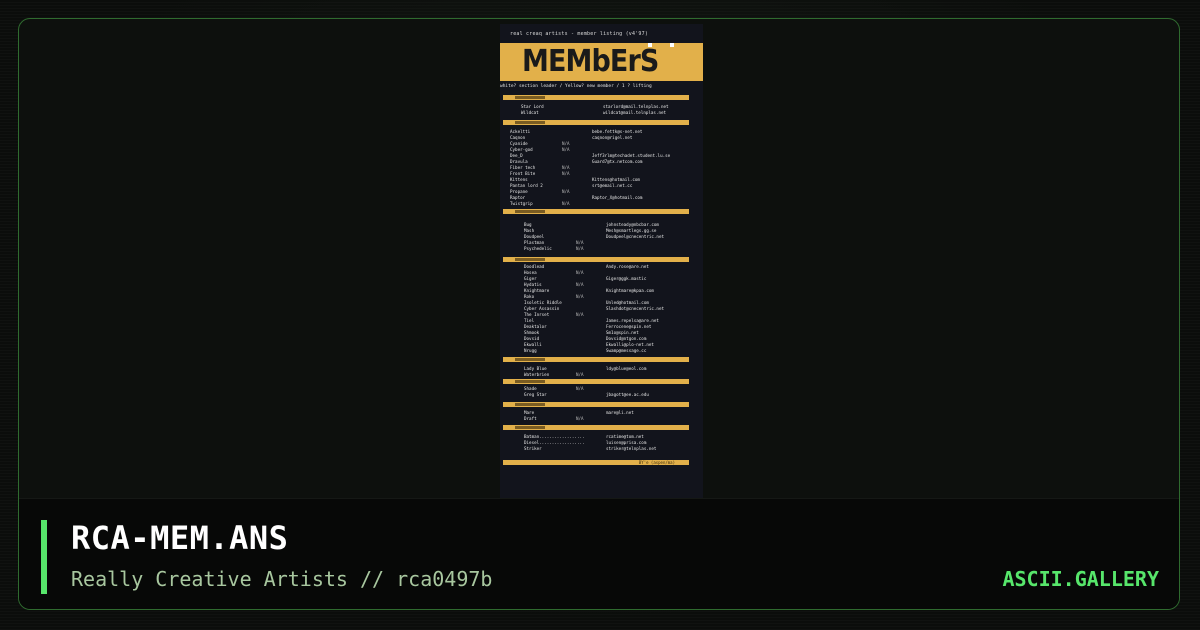 This screenshot has width=1200, height=630. What do you see at coordinates (626, 368) in the screenshot?
I see `member-email: ldy@blue@eol.com` at bounding box center [626, 368].